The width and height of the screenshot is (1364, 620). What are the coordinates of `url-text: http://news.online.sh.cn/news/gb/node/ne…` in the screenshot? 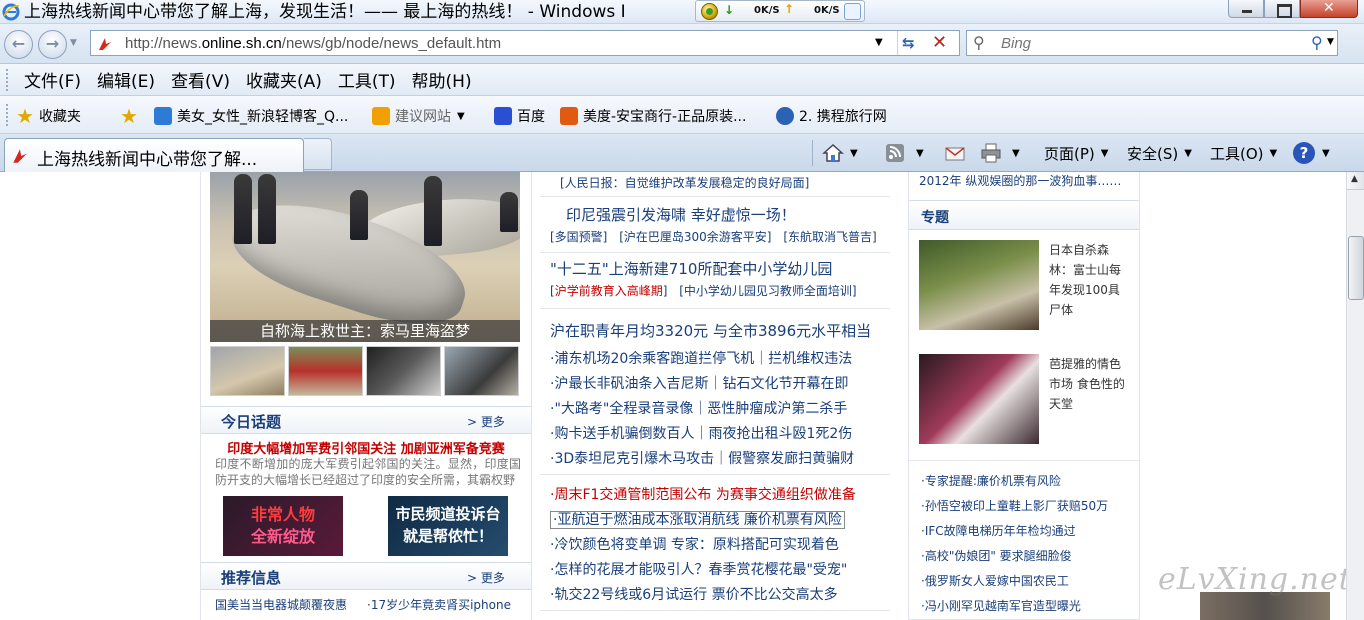 It's located at (313, 43).